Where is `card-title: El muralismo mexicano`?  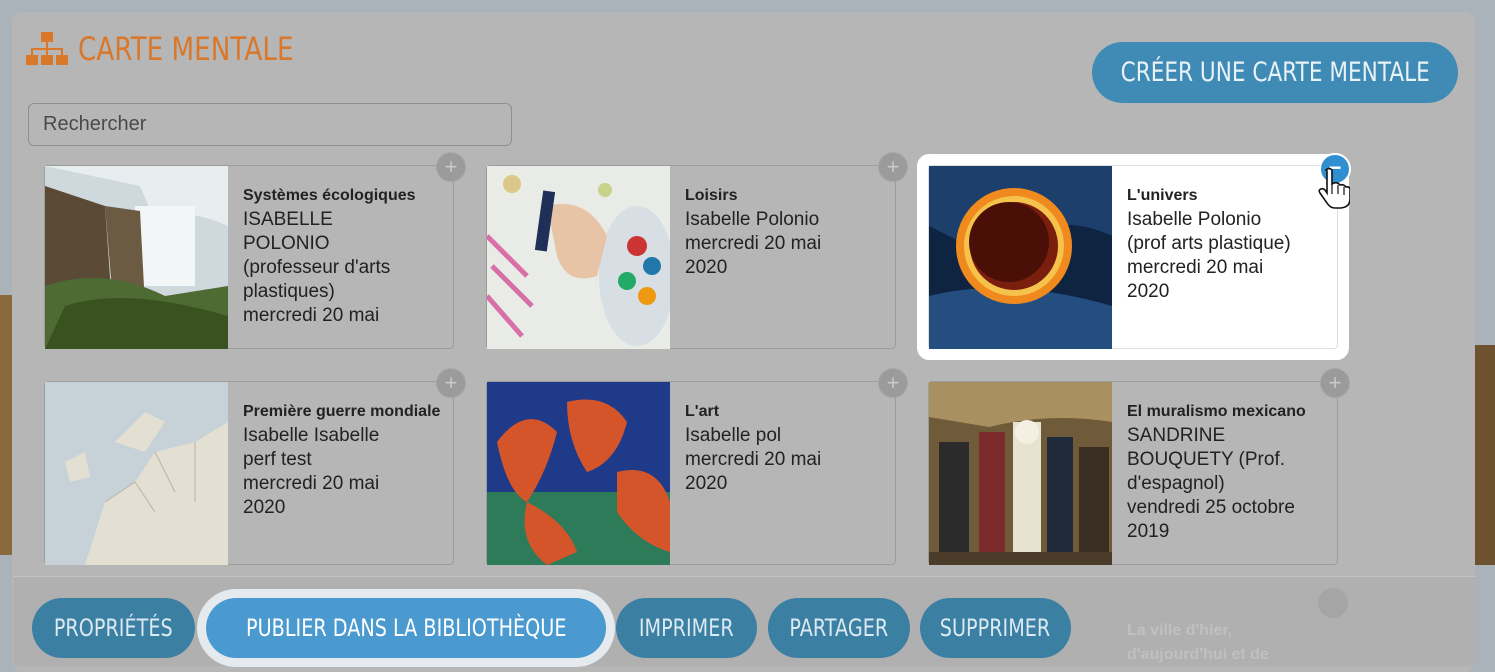
card-title: El muralismo mexicano is located at coordinates (1216, 411).